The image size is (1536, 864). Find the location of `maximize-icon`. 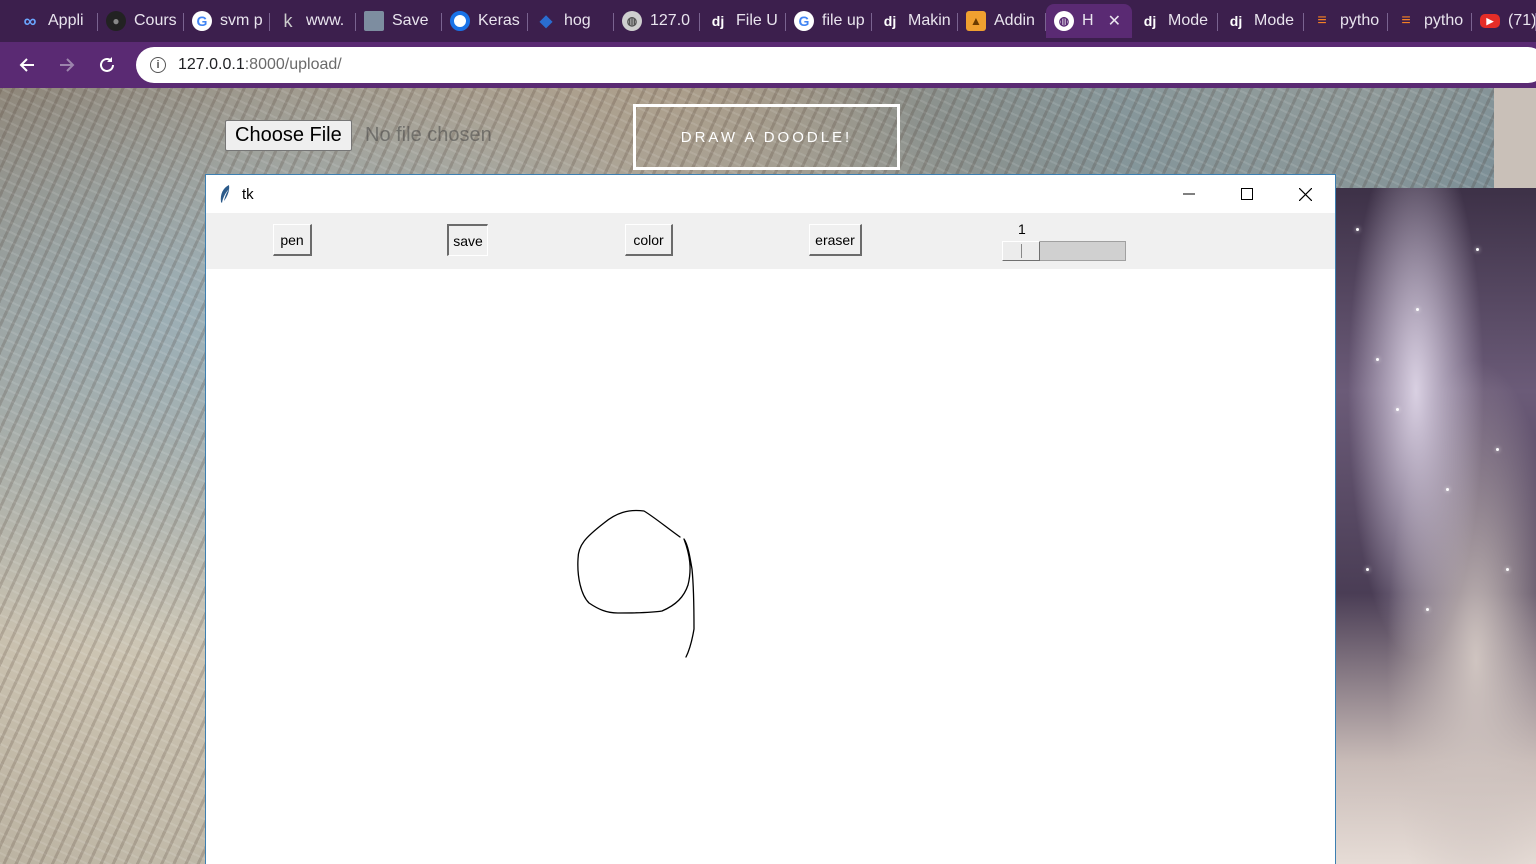

maximize-icon is located at coordinates (1247, 194).